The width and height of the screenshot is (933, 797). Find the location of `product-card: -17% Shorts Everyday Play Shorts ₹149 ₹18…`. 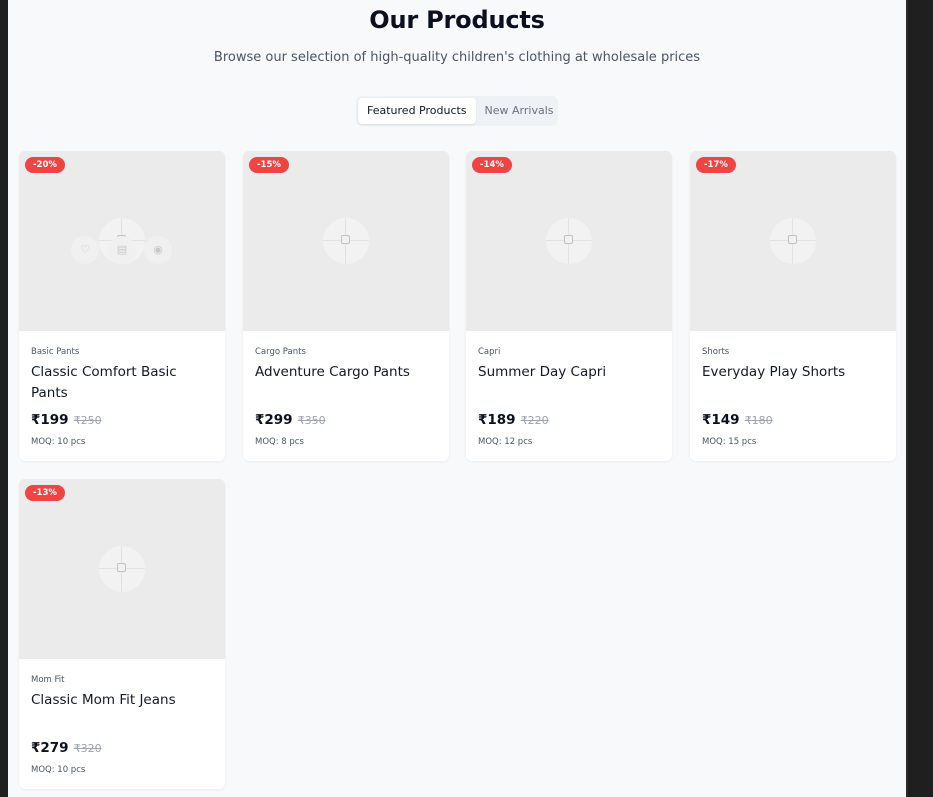

product-card: -17% Shorts Everyday Play Shorts ₹149 ₹18… is located at coordinates (793, 306).